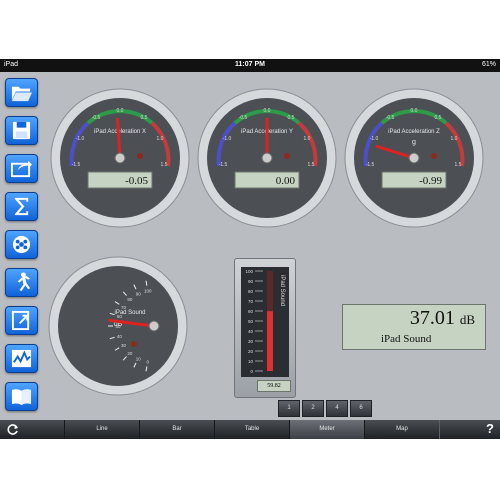 This screenshot has width=500, height=500. I want to click on refresh-icon, so click(12, 429).